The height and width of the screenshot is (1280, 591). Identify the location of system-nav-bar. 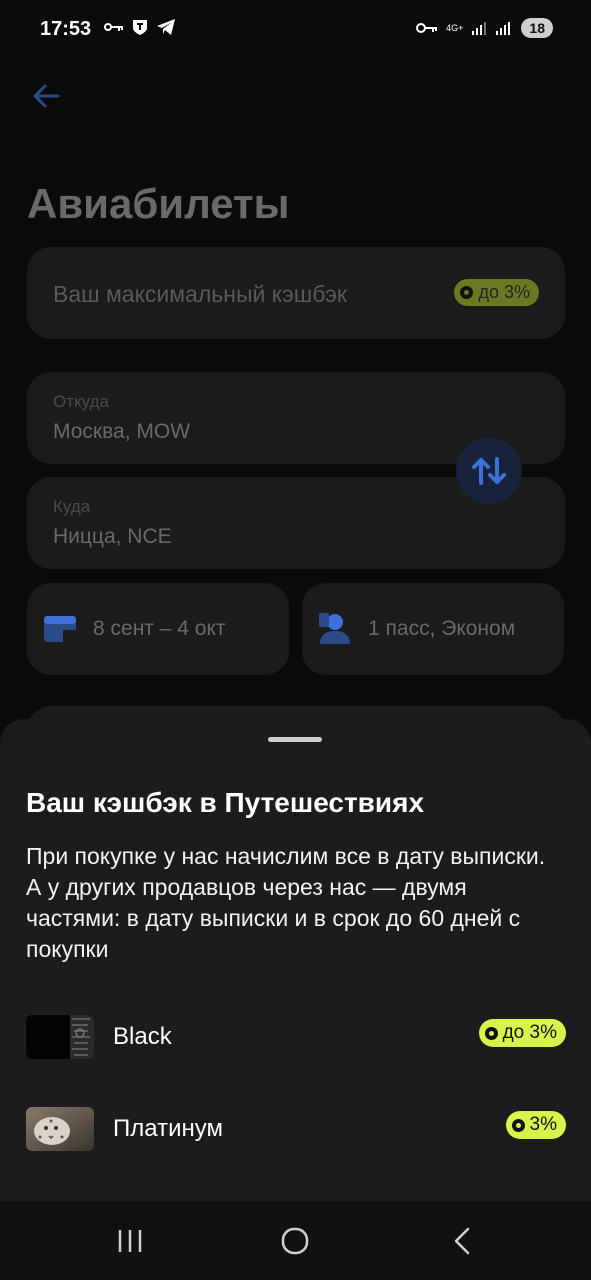
(295, 1240).